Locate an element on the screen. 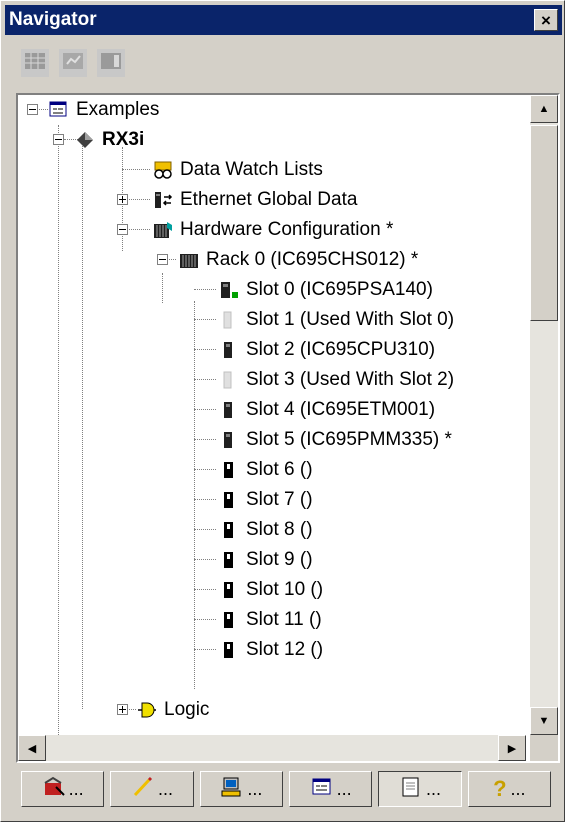 The height and width of the screenshot is (822, 565). tree-node-slot-0: Slot 0 (IC695PSA140) is located at coordinates (325, 290).